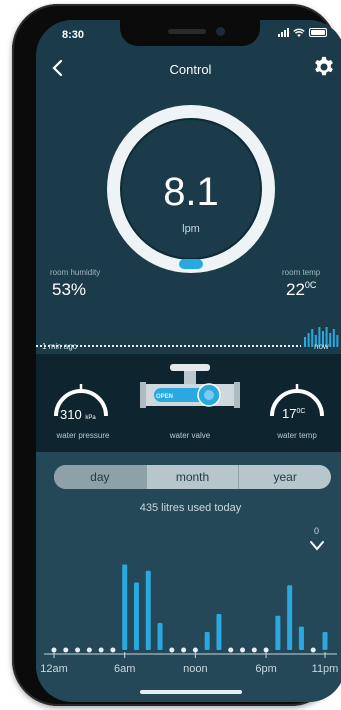 The width and height of the screenshot is (341, 710). I want to click on chart-x-label: 11pm, so click(325, 669).